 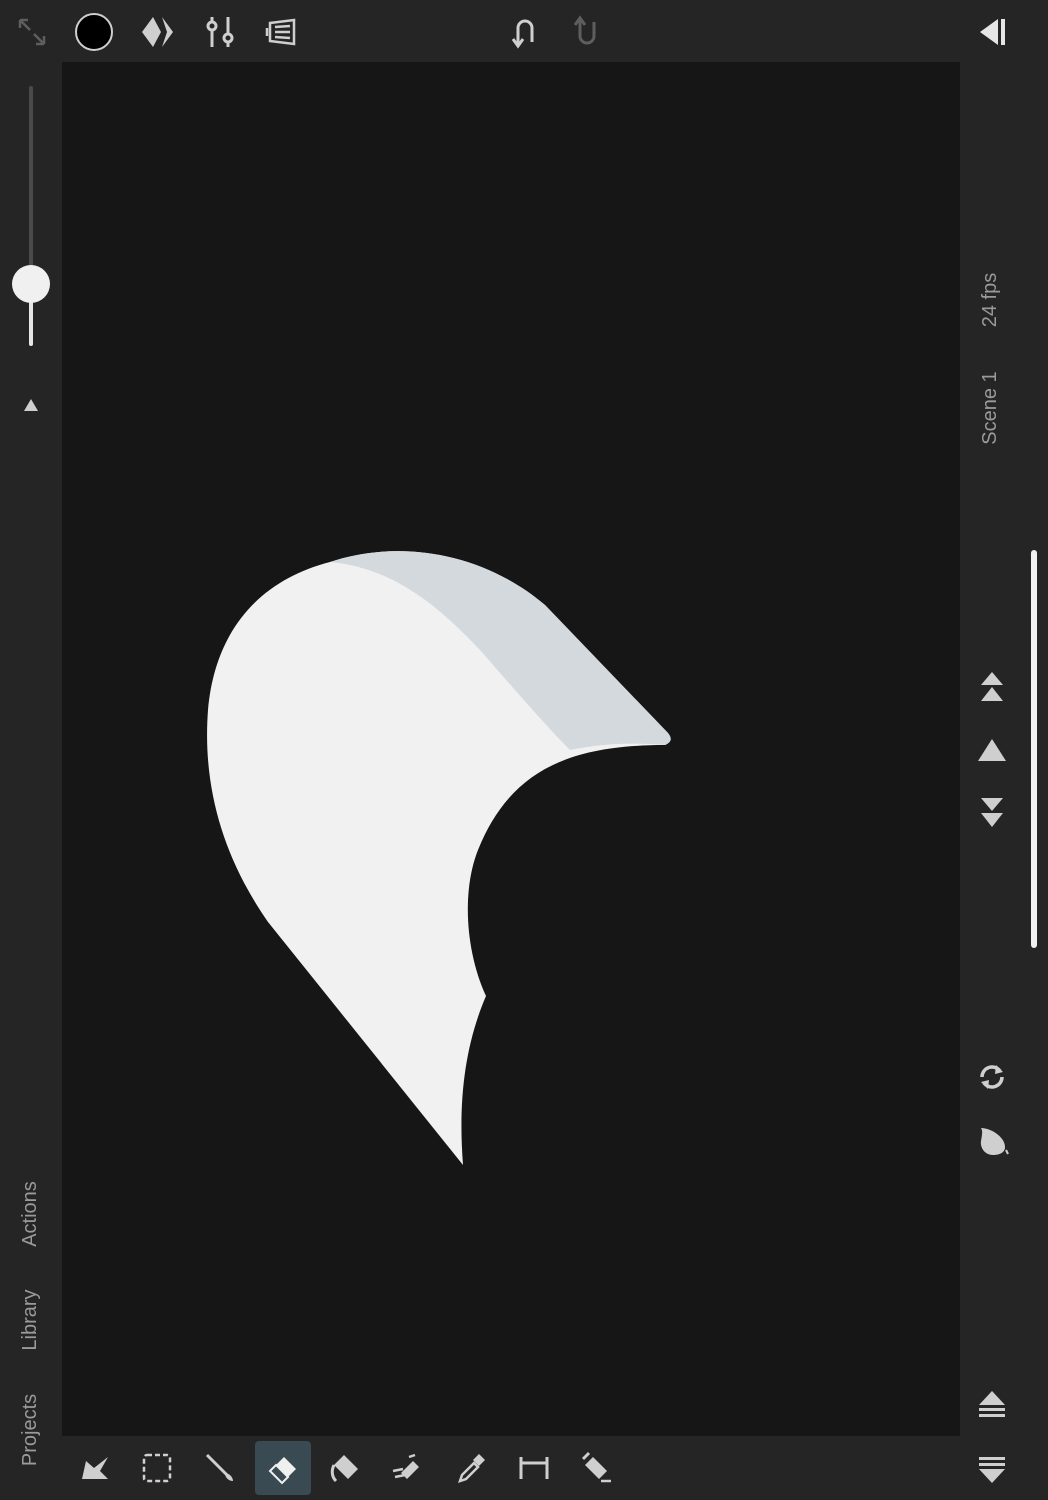 I want to click on tab-library: Library, so click(x=31, y=1320).